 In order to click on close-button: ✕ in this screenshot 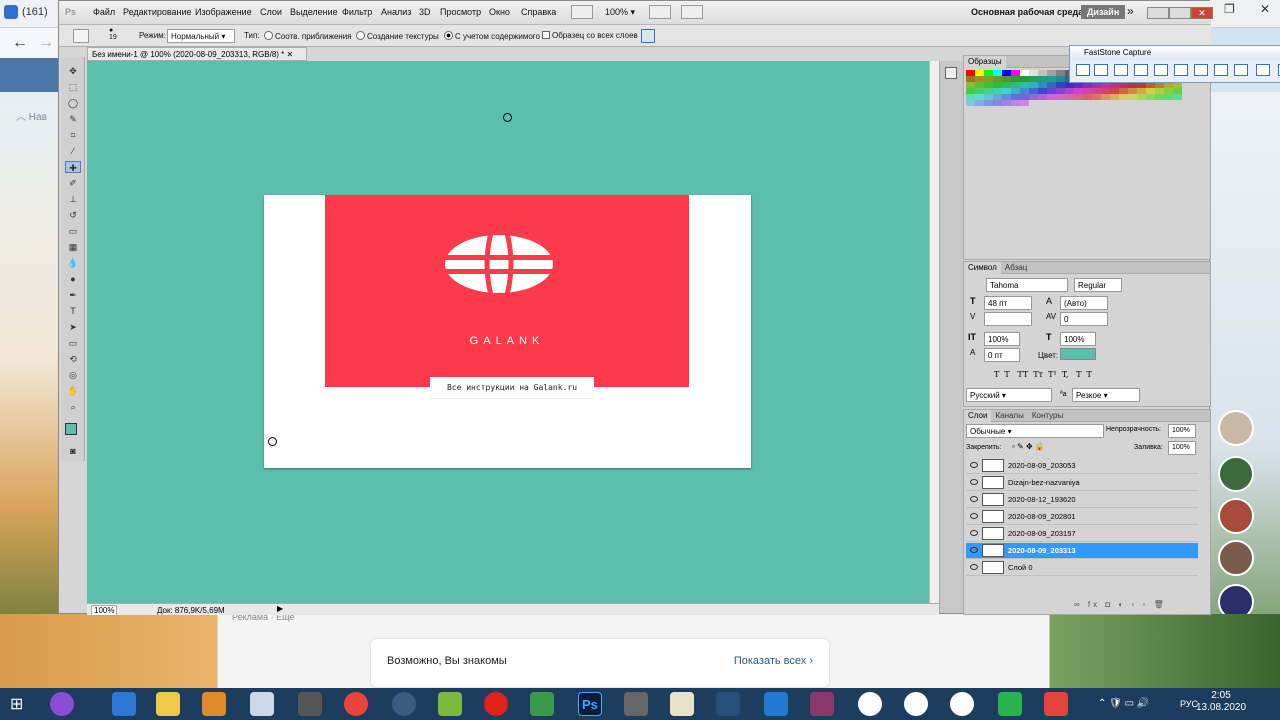, I will do `click(1202, 13)`.